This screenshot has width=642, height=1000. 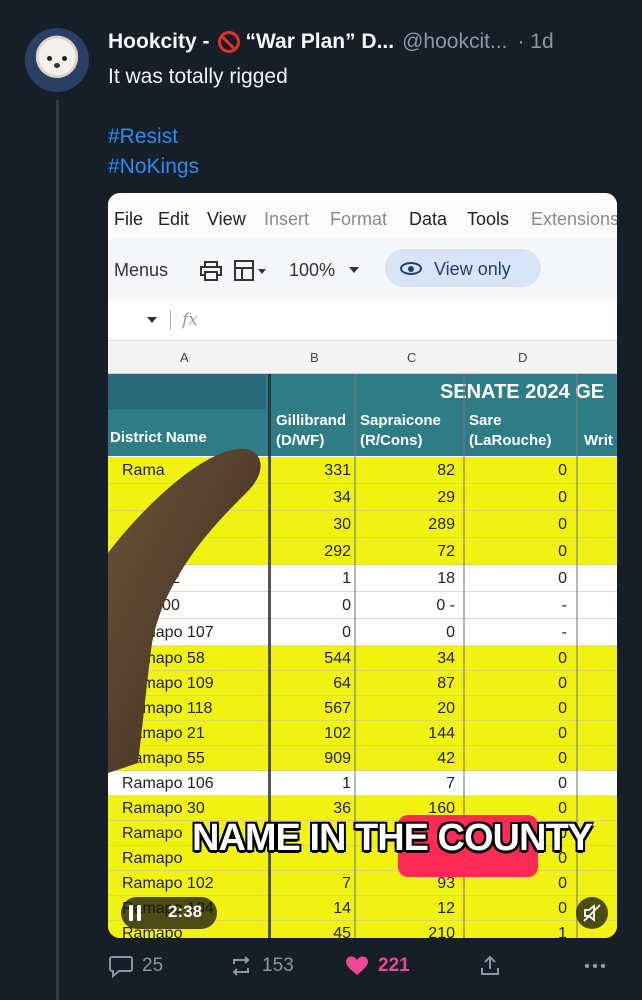 What do you see at coordinates (342, 683) in the screenshot?
I see `gillibrand-cell: 64` at bounding box center [342, 683].